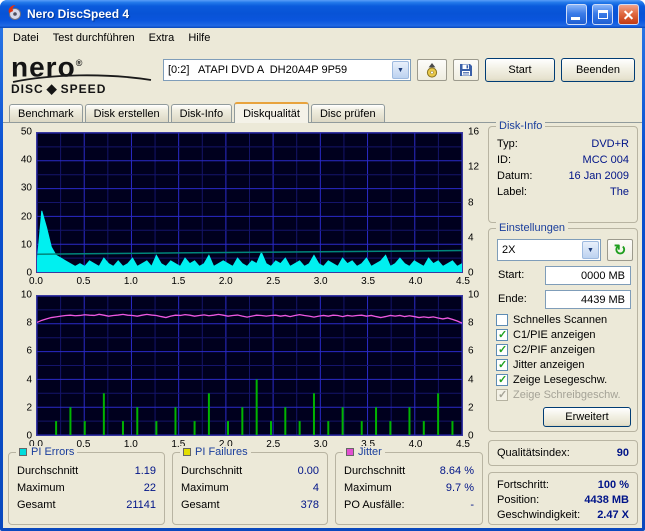  Describe the element at coordinates (565, 349) in the screenshot. I see `checkbox-c2-pif-anzeigen: C2/PIF anzeigen` at that location.